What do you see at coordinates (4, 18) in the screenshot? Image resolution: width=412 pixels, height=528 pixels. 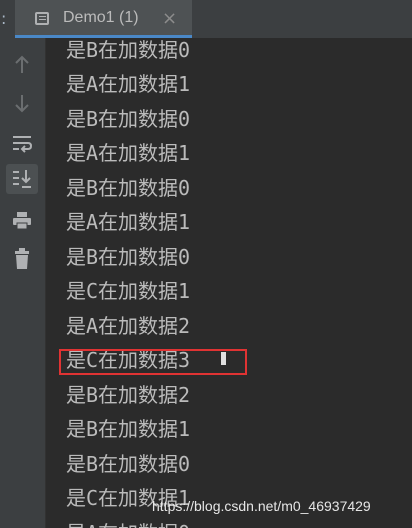 I see `tab-prefix: :` at bounding box center [4, 18].